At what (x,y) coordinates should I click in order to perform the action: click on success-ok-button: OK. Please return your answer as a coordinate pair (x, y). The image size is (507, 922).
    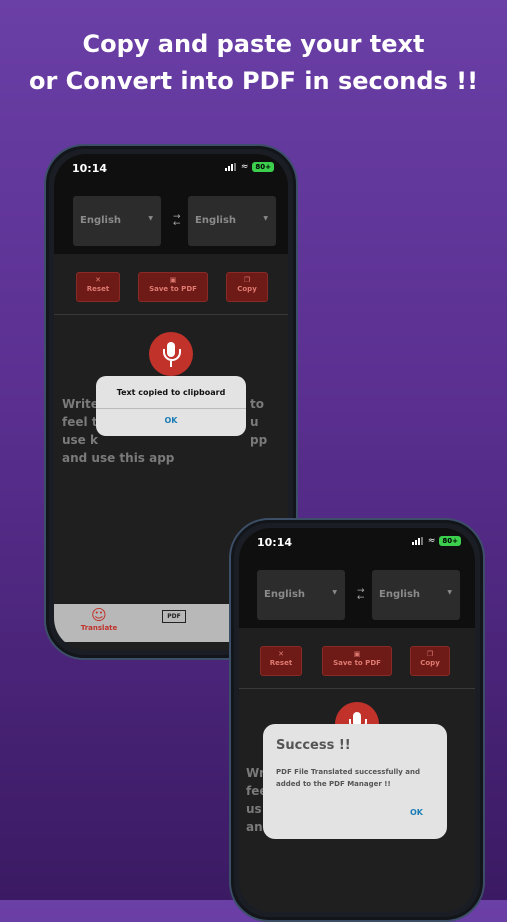
    Looking at the image, I should click on (416, 812).